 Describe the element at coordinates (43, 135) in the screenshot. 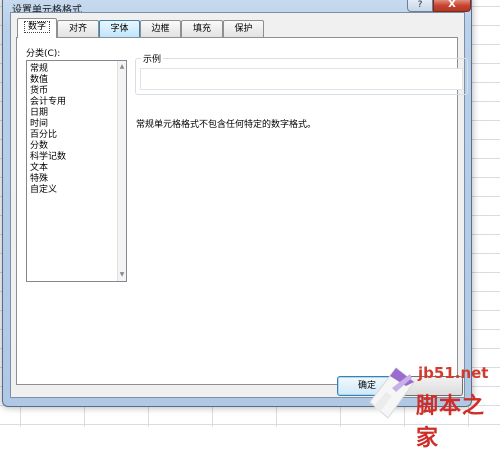

I see `category-item-percentage: 百分比` at that location.